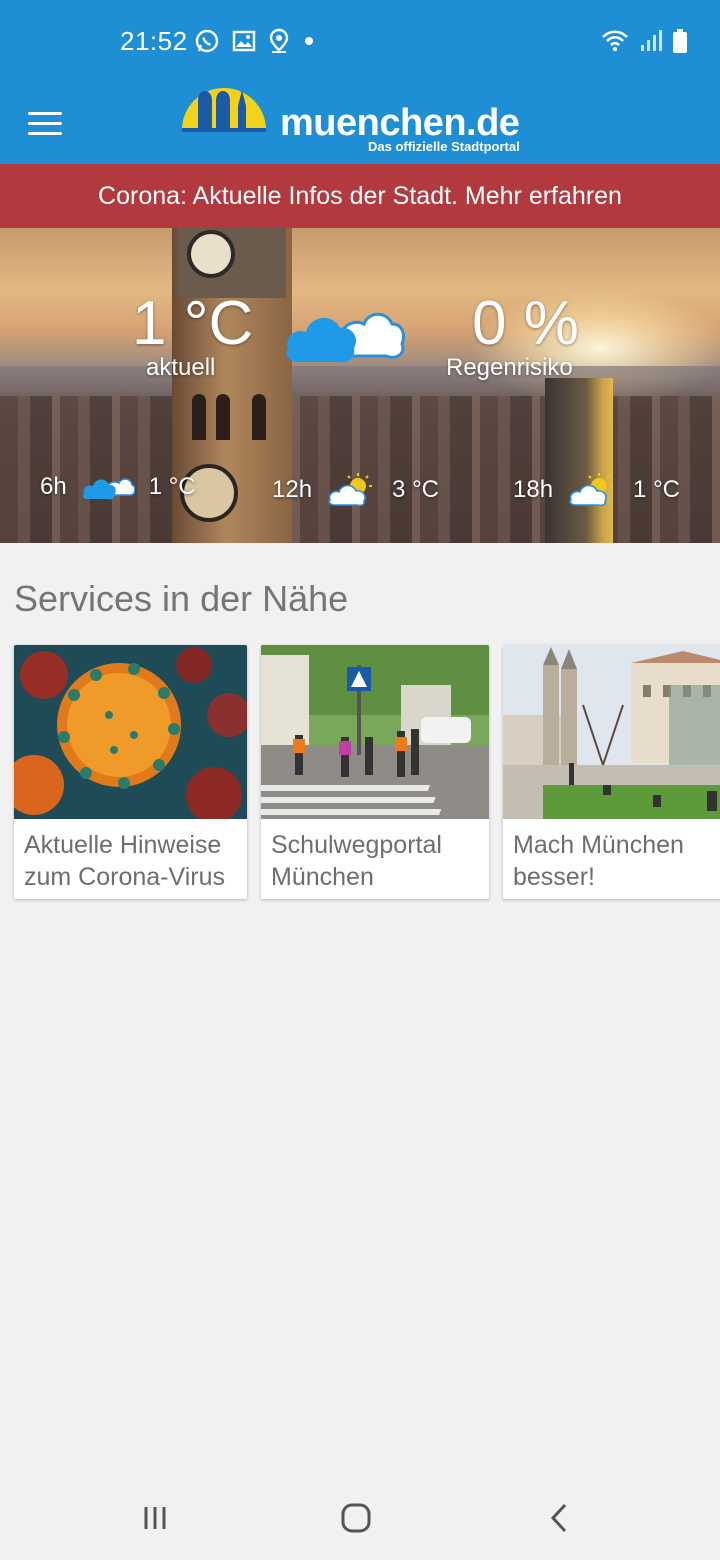 The image size is (720, 1560). Describe the element at coordinates (181, 598) in the screenshot. I see `services-section-title: Services in der Nähe` at that location.